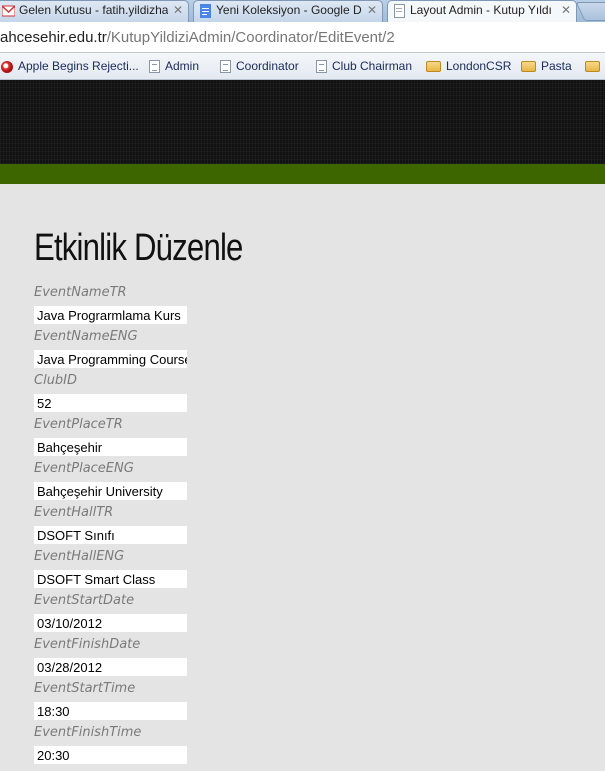 Image resolution: width=605 pixels, height=771 pixels. What do you see at coordinates (84, 468) in the screenshot?
I see `label-event-place-eng: EventPlaceENG` at bounding box center [84, 468].